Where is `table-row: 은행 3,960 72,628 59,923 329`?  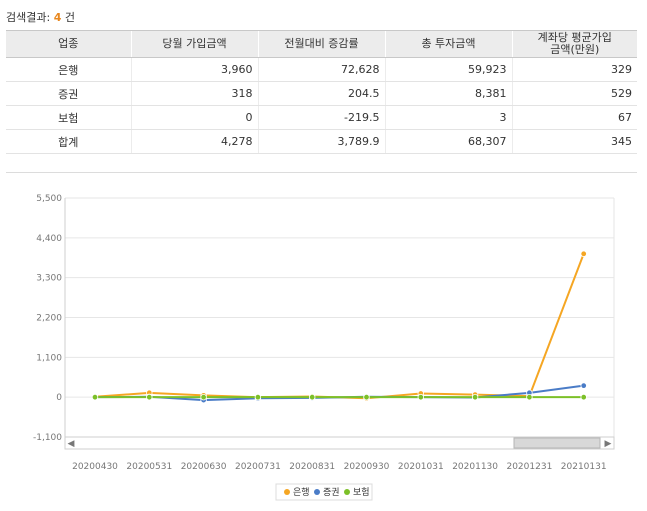 table-row: 은행 3,960 72,628 59,923 329 is located at coordinates (321, 69).